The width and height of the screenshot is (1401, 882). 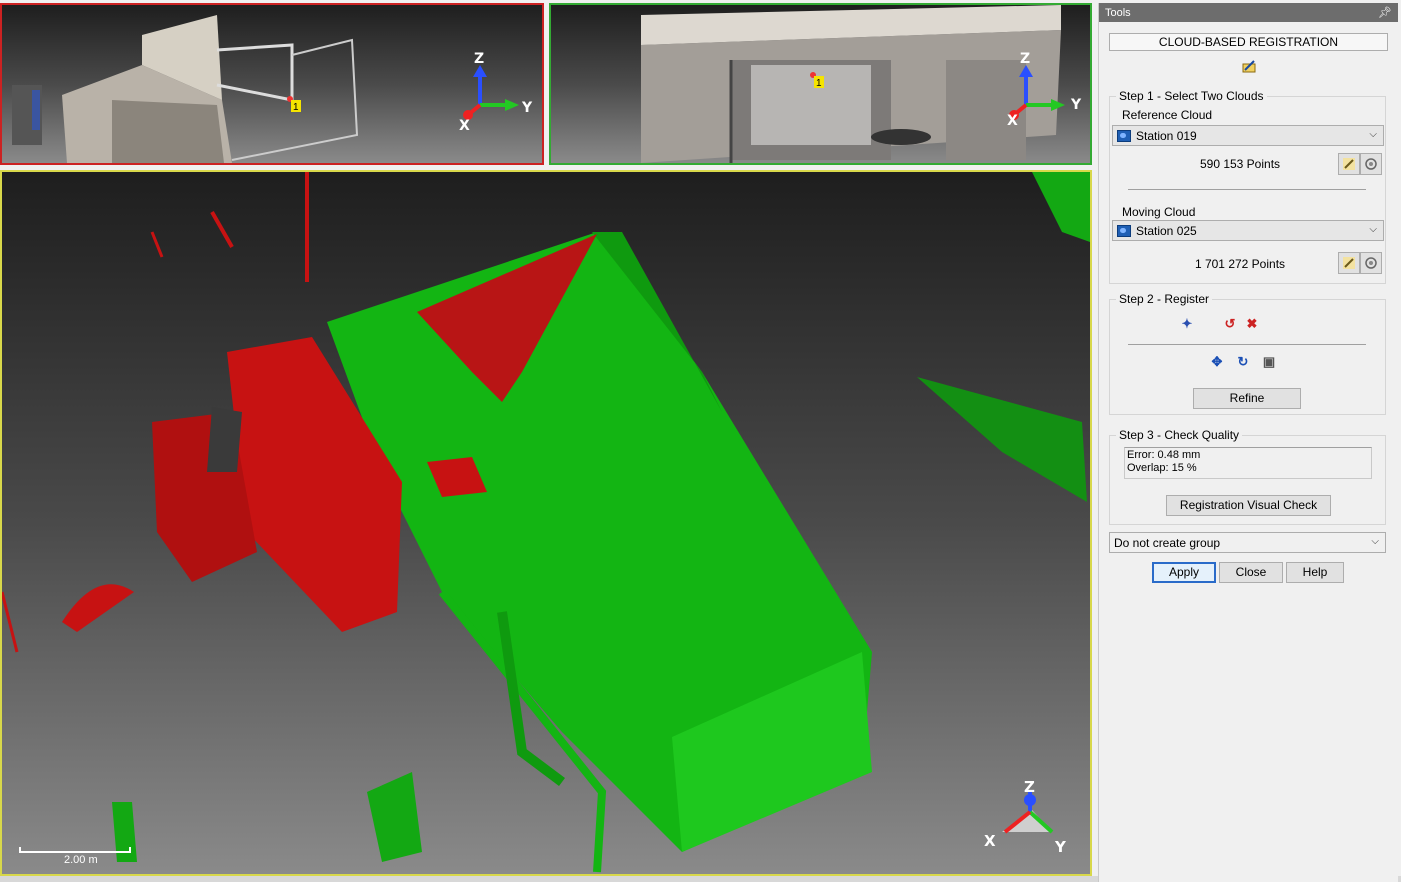 I want to click on registration-overlap: Overlap: 15 %, so click(x=1162, y=468).